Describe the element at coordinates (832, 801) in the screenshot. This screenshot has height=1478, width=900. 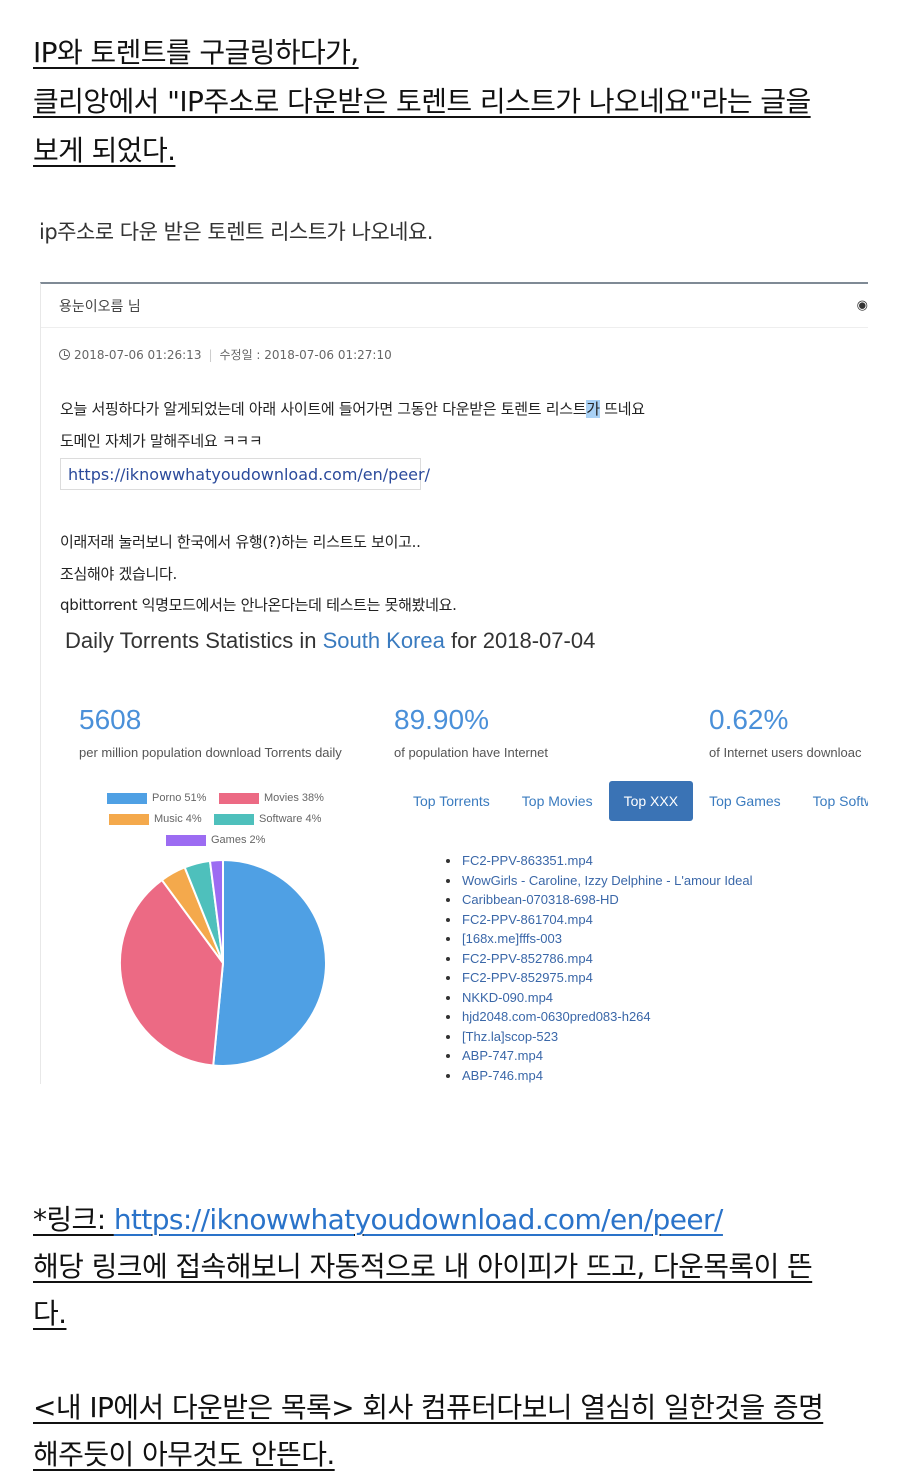
I see `tab-top-software: Top Softwa` at that location.